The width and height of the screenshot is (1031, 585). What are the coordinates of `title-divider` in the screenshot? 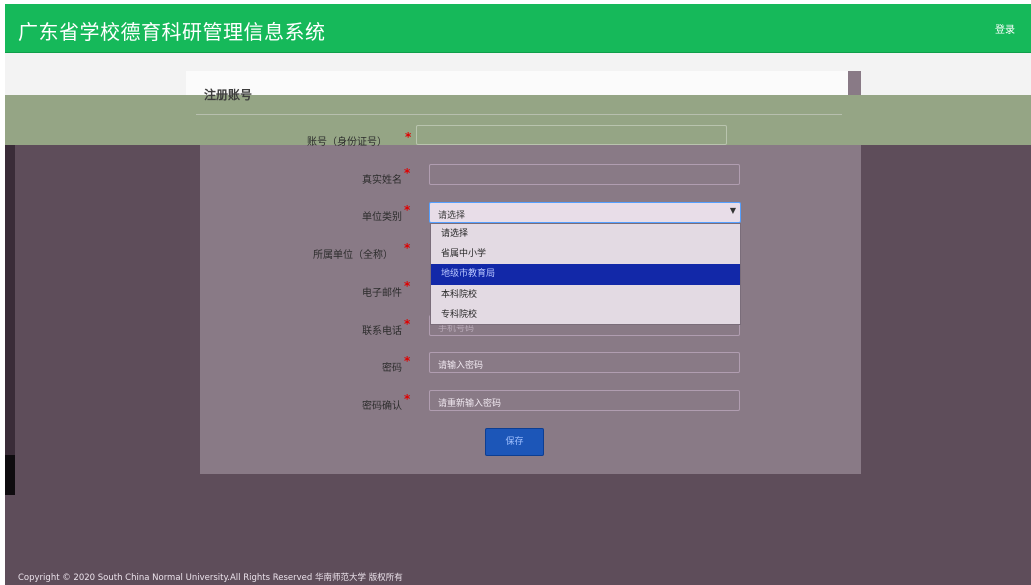 It's located at (519, 114).